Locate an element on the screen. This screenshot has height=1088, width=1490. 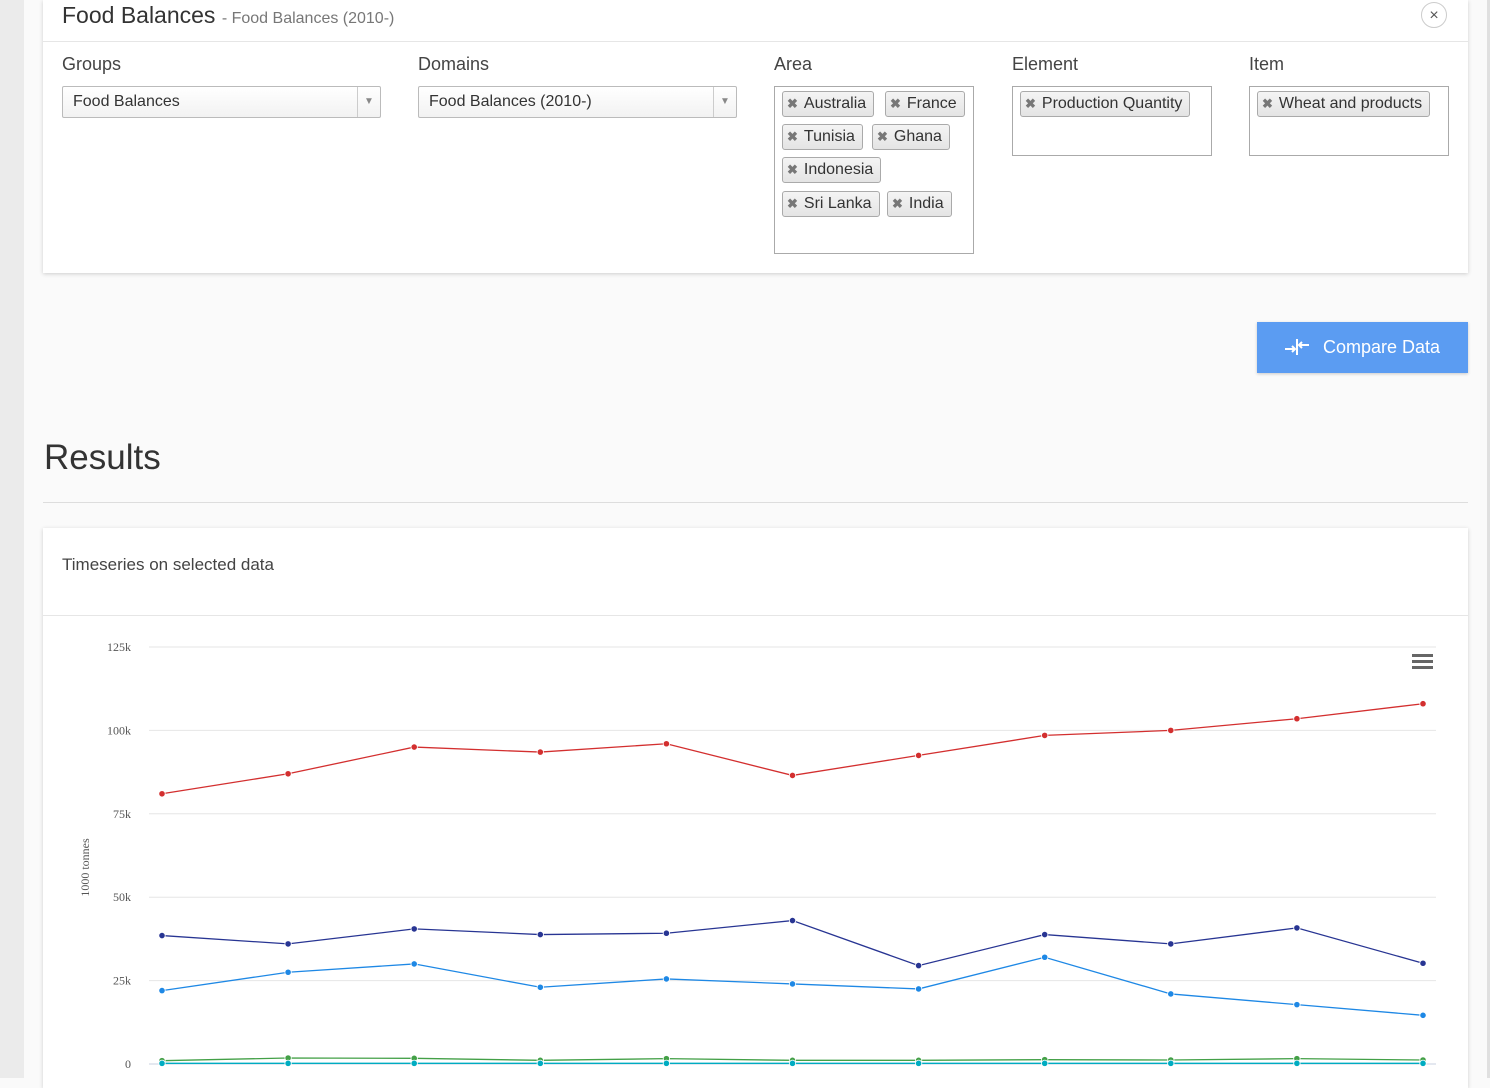
panel-title-text: Food Balances is located at coordinates (139, 15).